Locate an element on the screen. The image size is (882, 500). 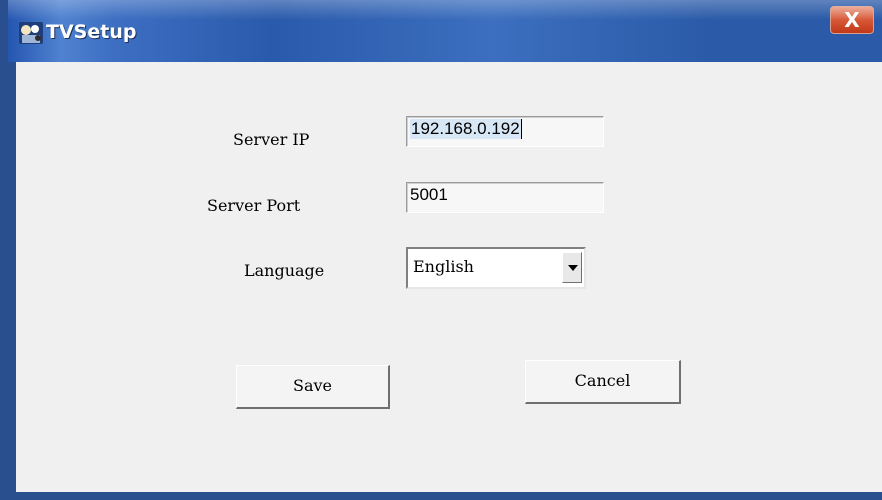
close-icon: X is located at coordinates (852, 20).